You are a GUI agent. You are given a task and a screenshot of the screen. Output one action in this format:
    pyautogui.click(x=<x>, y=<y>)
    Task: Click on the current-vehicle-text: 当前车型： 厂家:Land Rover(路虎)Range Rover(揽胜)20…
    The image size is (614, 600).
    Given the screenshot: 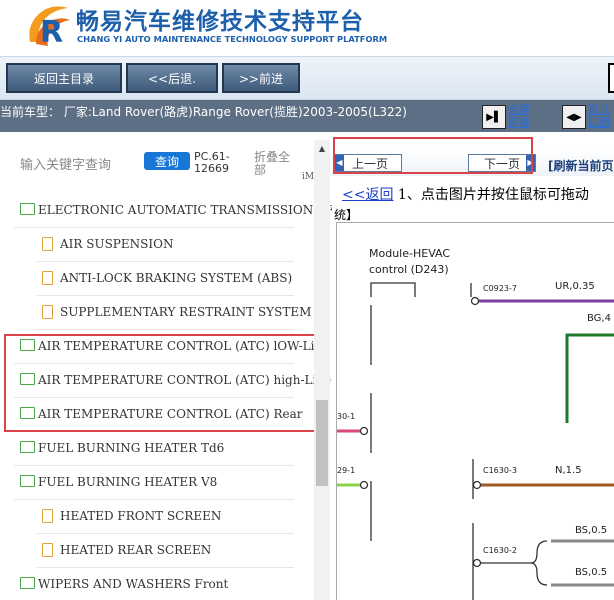 What is the action you would take?
    pyautogui.click(x=203, y=112)
    